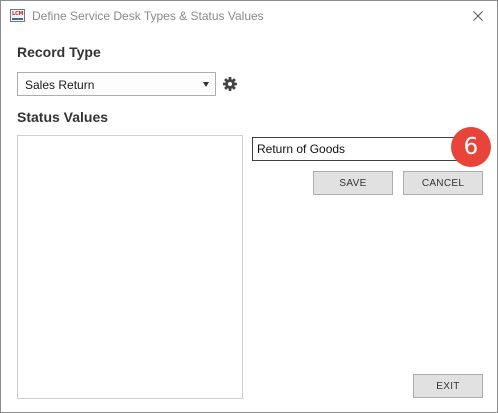 This screenshot has height=413, width=498. What do you see at coordinates (471, 147) in the screenshot?
I see `step-badge: 6` at bounding box center [471, 147].